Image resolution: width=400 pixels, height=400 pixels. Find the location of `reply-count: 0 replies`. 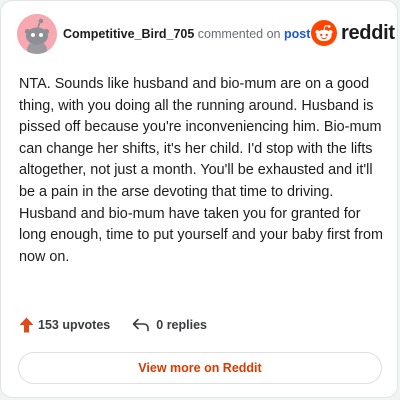

reply-count: 0 replies is located at coordinates (181, 325).